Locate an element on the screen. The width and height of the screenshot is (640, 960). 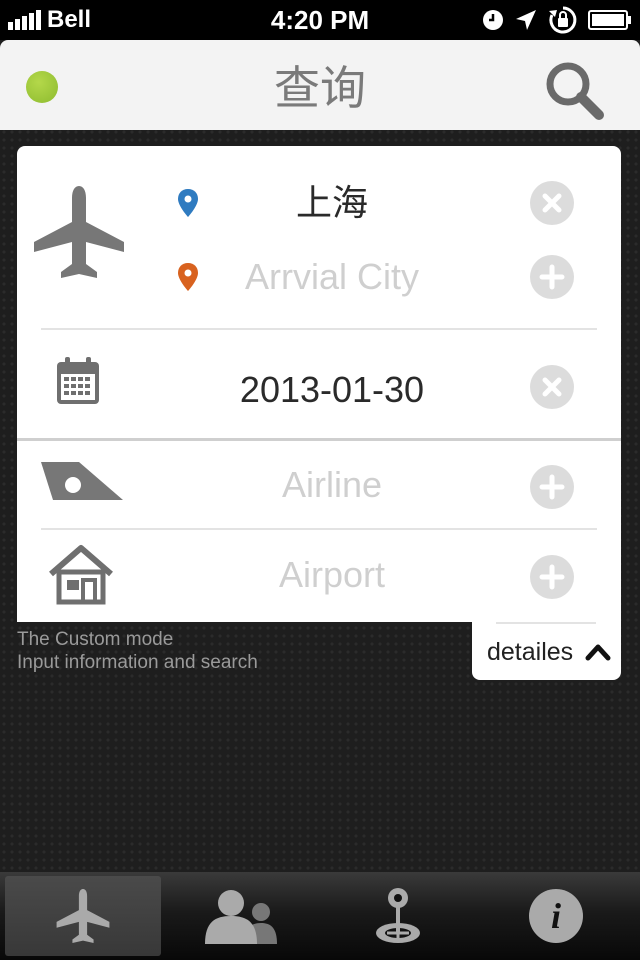
people-icon is located at coordinates (241, 917).